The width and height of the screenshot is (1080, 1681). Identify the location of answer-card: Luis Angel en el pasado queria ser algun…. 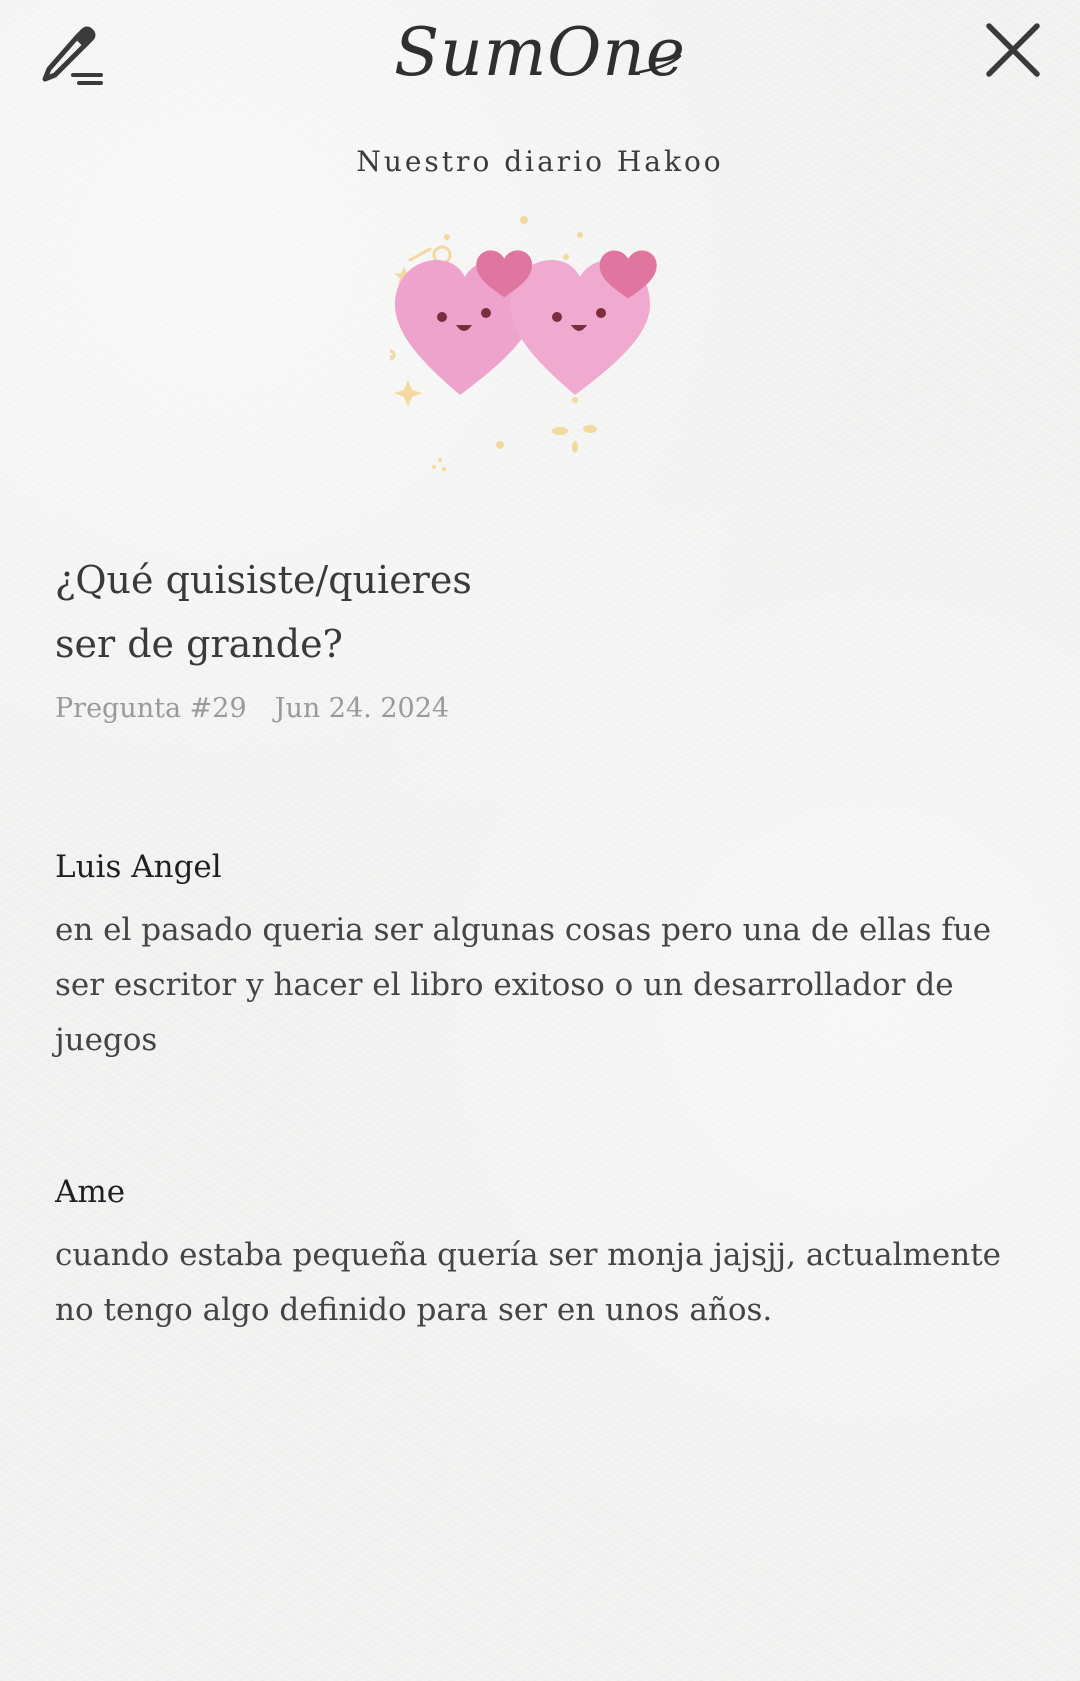
(535, 956).